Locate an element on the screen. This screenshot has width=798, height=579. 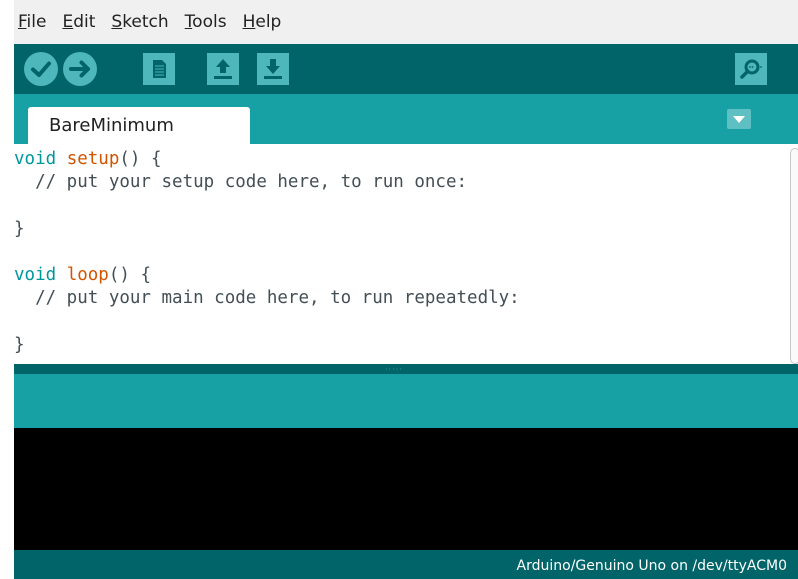
toolbar is located at coordinates (406, 69).